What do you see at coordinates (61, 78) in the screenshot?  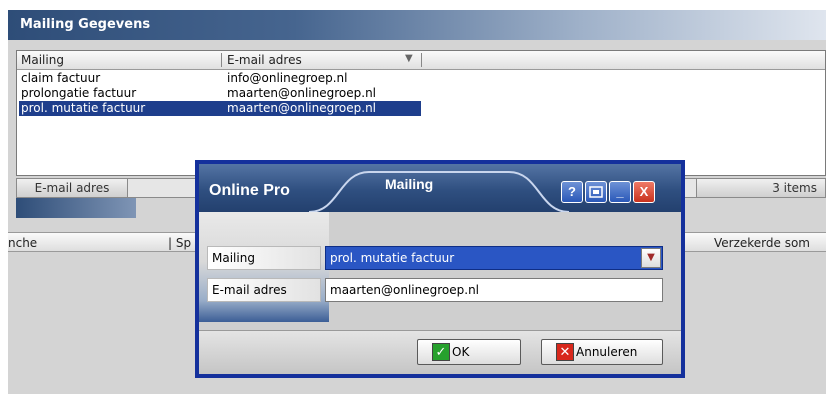 I see `list-item-mailing: claim factuur` at bounding box center [61, 78].